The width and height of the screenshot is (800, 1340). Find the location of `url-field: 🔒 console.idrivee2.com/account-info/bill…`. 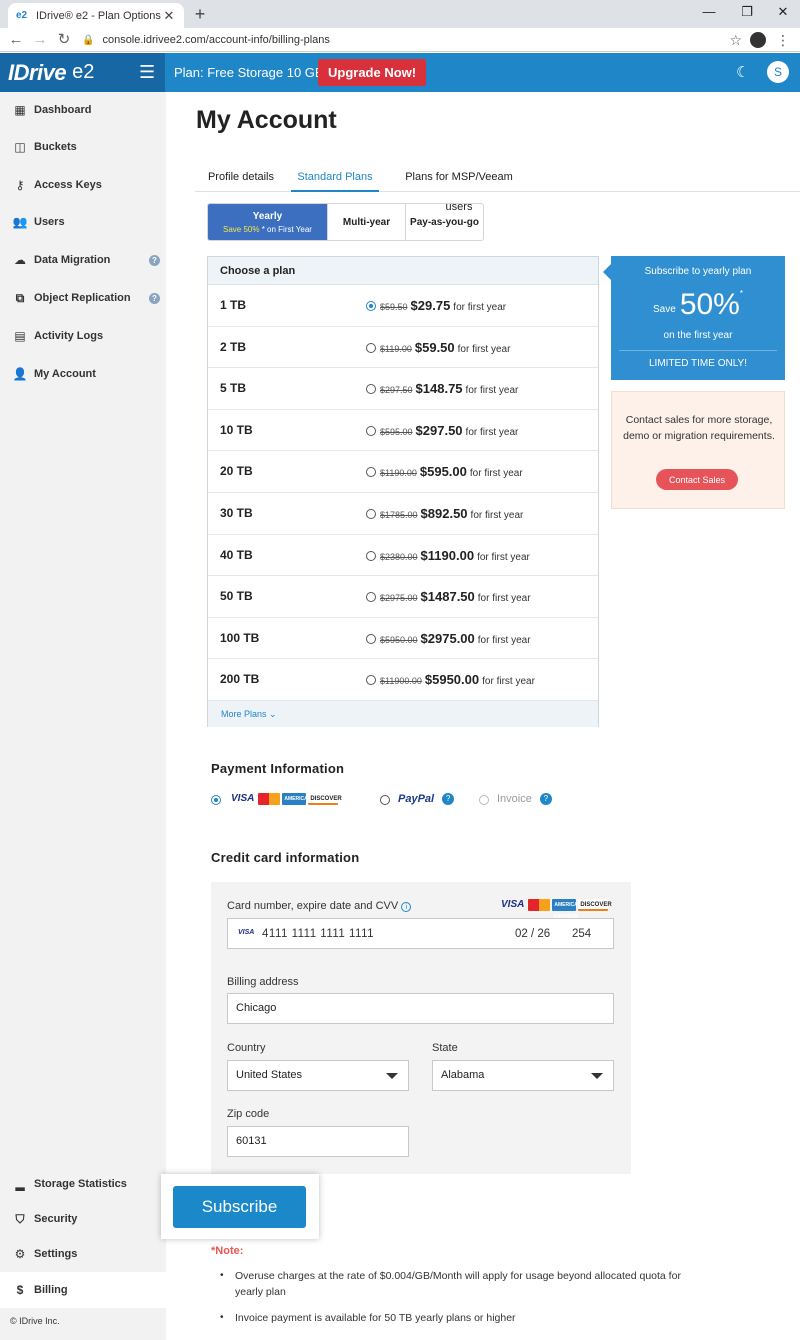

url-field: 🔒 console.idrivee2.com/account-info/bill… is located at coordinates (412, 40).